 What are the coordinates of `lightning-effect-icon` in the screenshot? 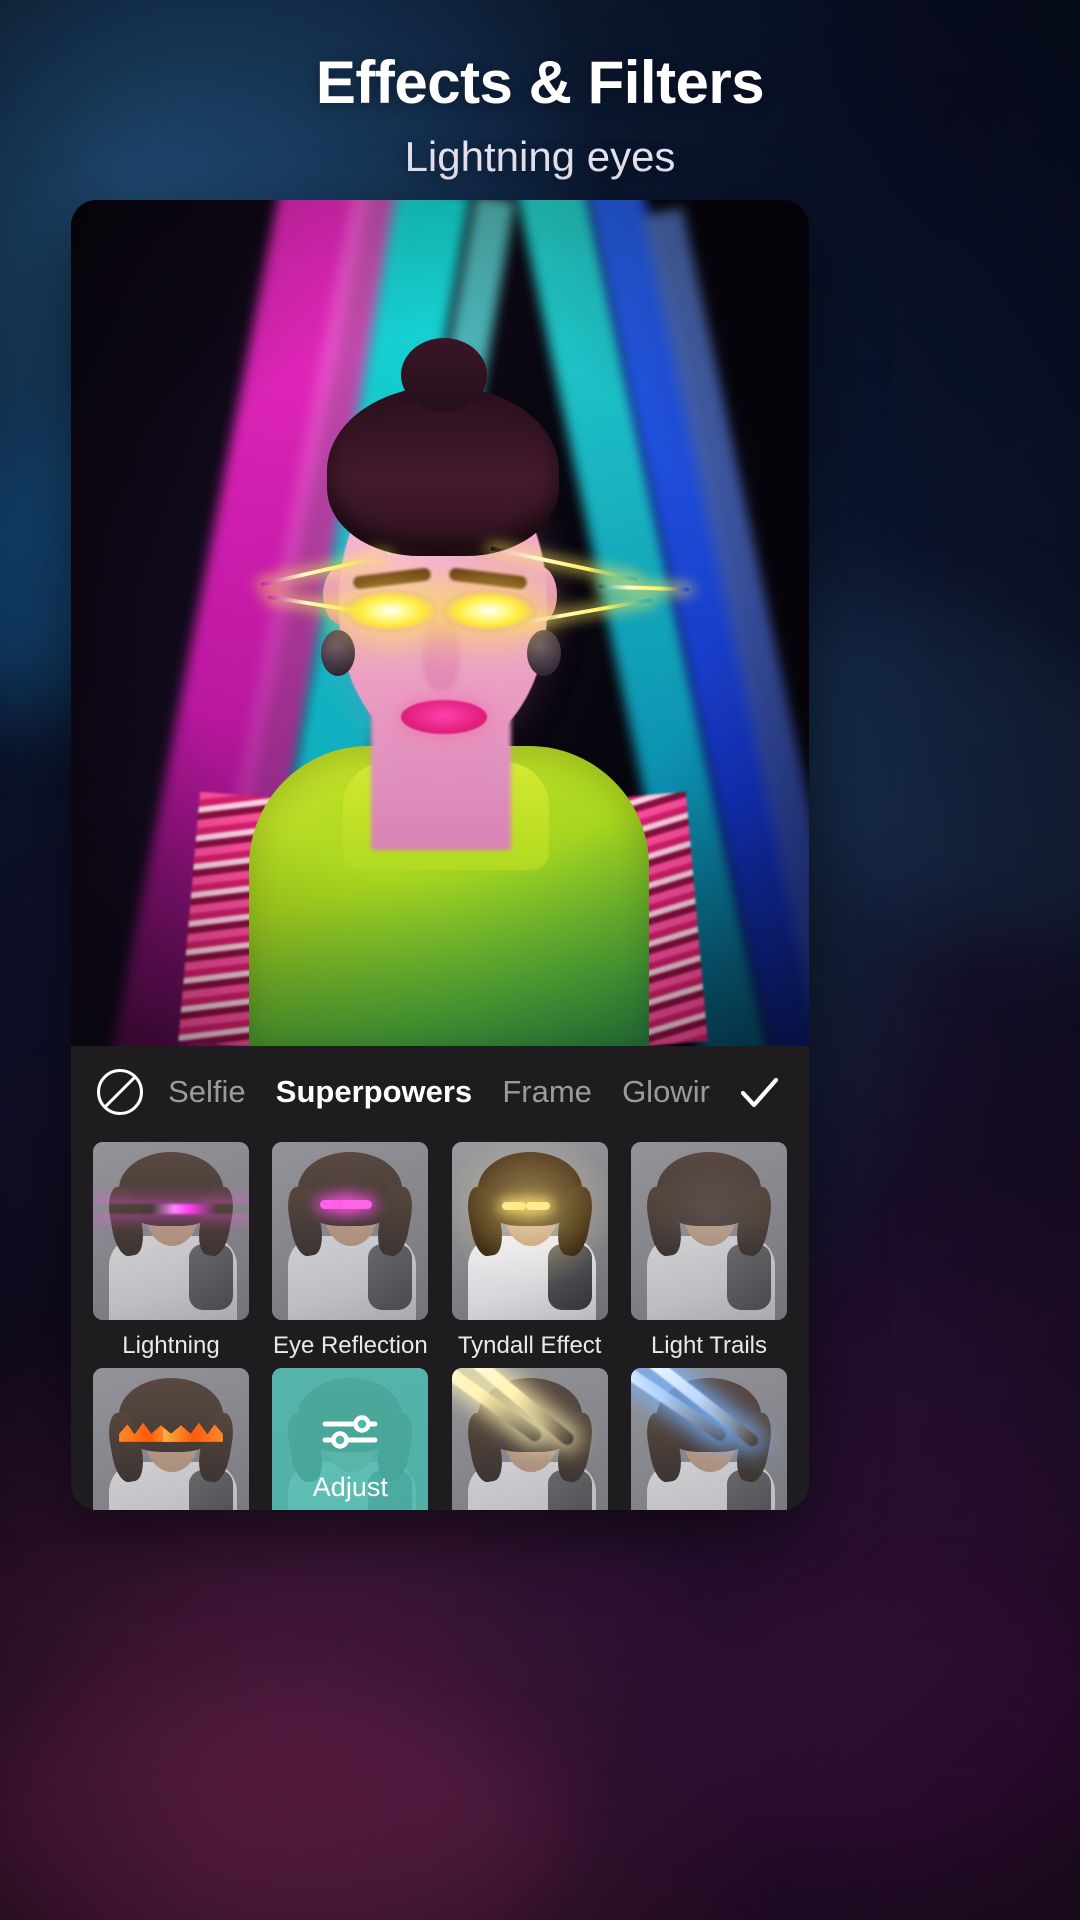 It's located at (171, 1209).